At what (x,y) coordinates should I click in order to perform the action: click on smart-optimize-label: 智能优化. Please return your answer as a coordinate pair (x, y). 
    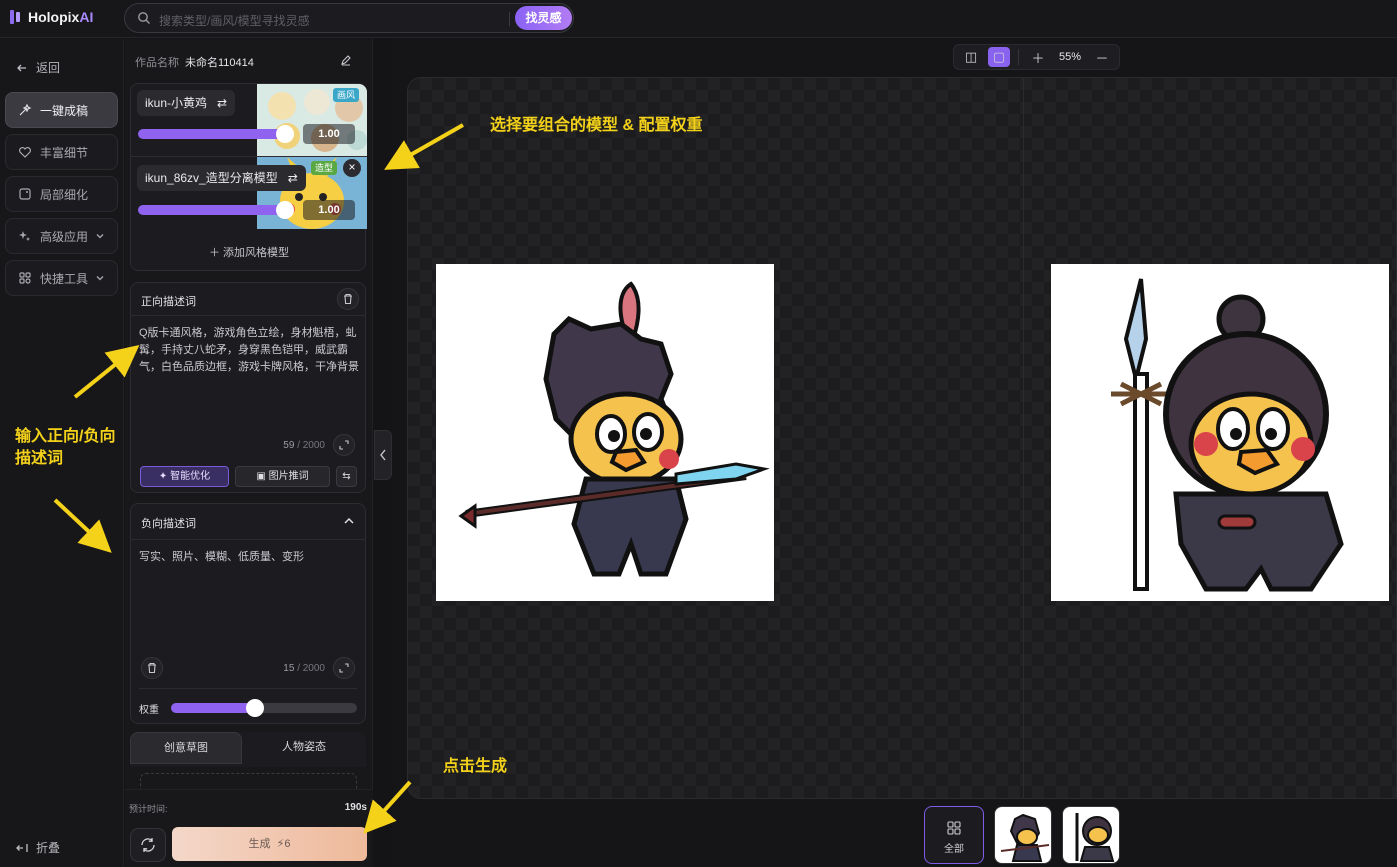
    Looking at the image, I should click on (190, 476).